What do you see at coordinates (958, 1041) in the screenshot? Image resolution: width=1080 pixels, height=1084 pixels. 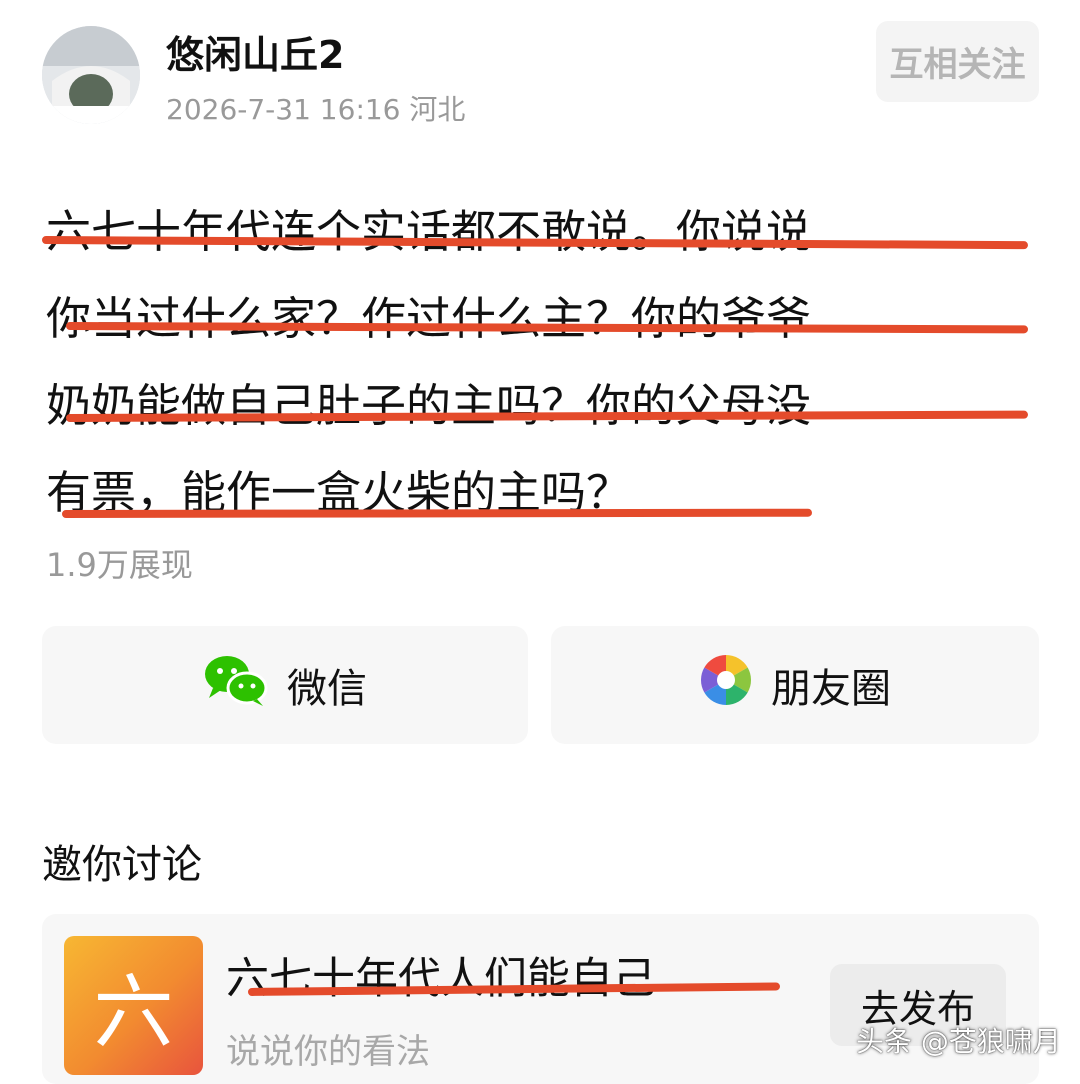 I see `watermark: 头条 @苍狼啸月` at bounding box center [958, 1041].